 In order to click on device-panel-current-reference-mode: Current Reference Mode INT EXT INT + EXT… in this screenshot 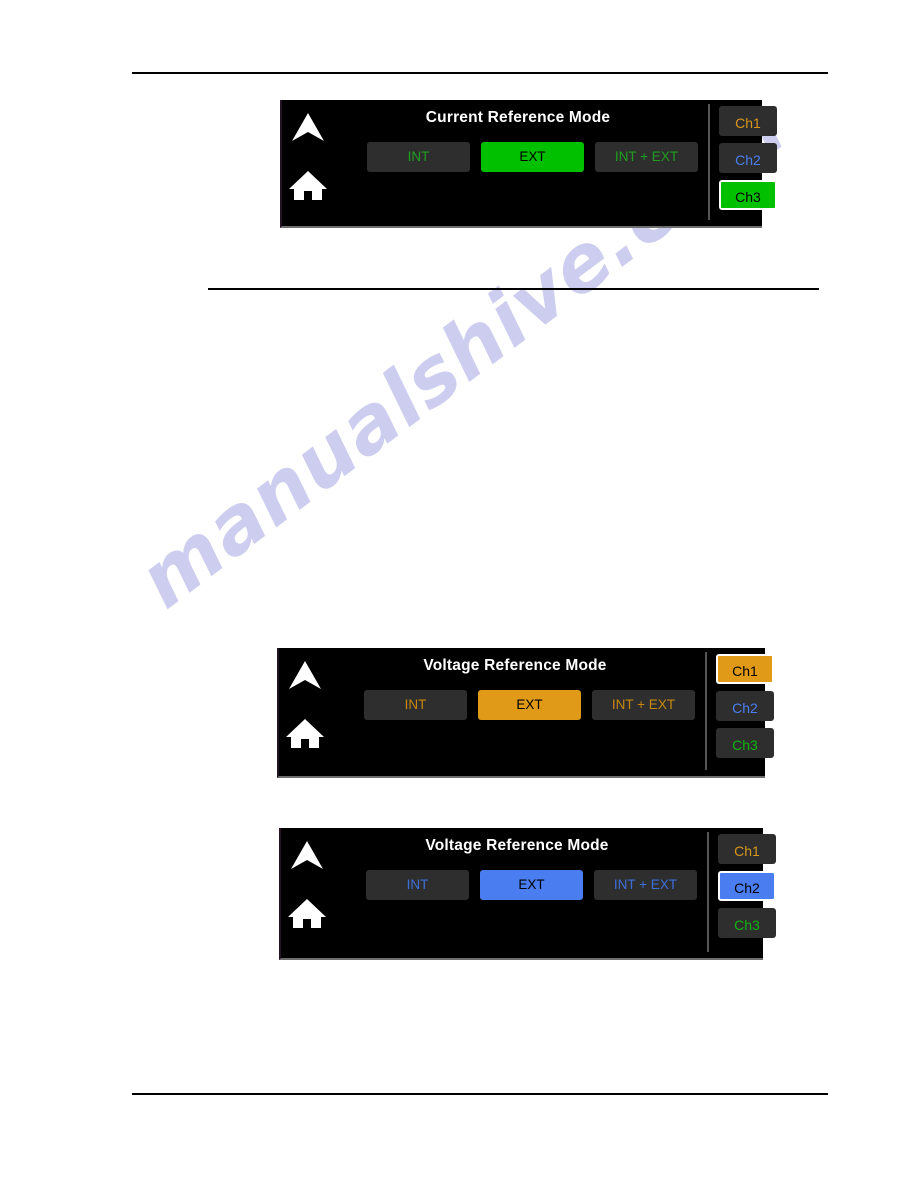, I will do `click(528, 164)`.